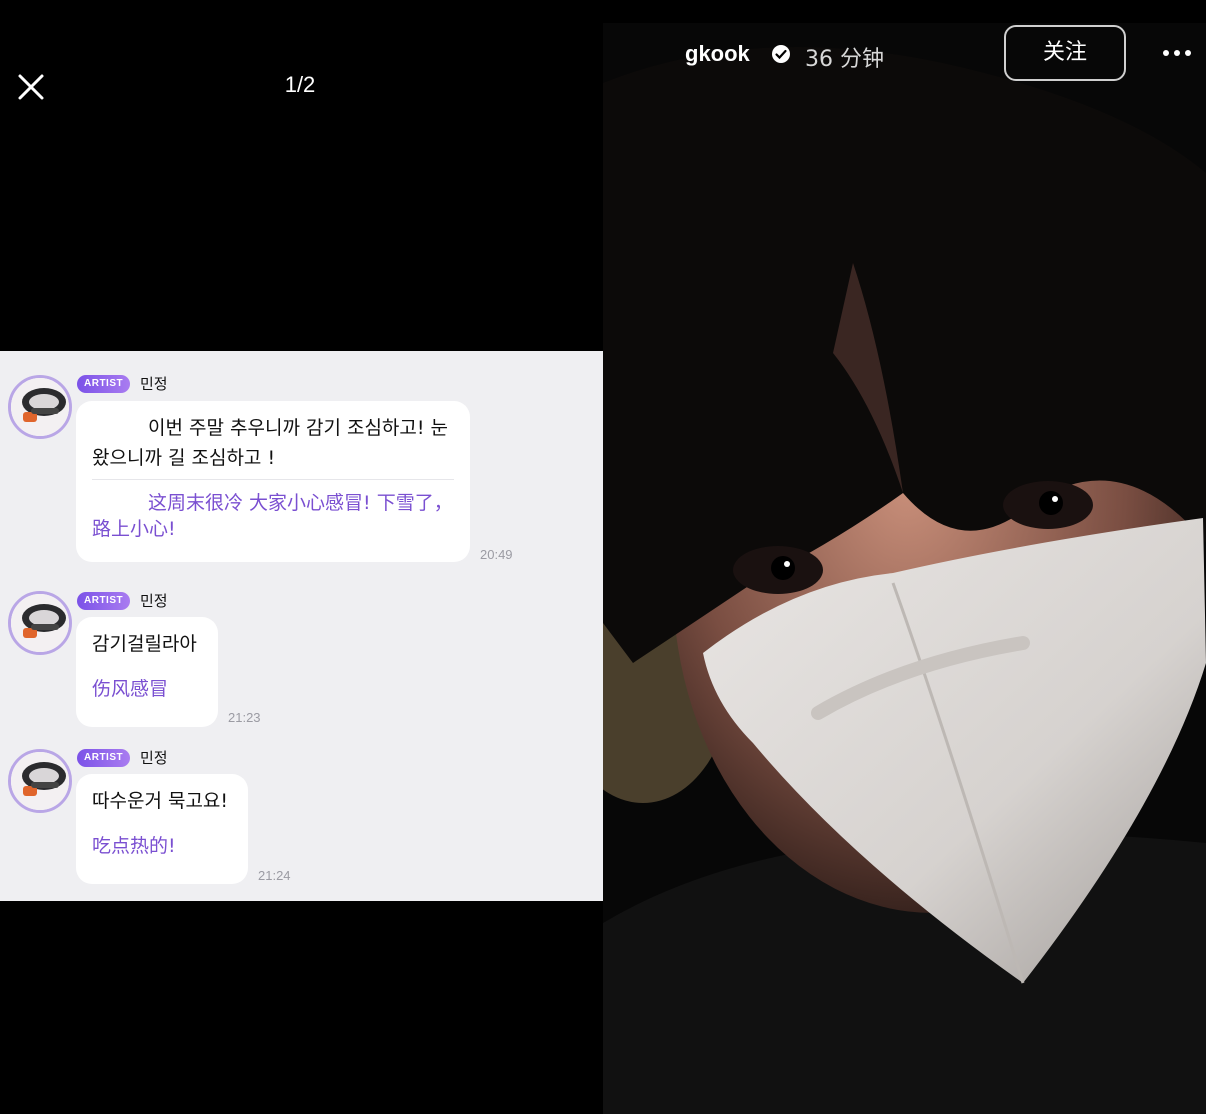 The image size is (1206, 1114). What do you see at coordinates (270, 443) in the screenshot?
I see `korean-text: 이번 주말 추우니까 감기 조심하고! 눈 왔으니까 길 조심하고 !` at bounding box center [270, 443].